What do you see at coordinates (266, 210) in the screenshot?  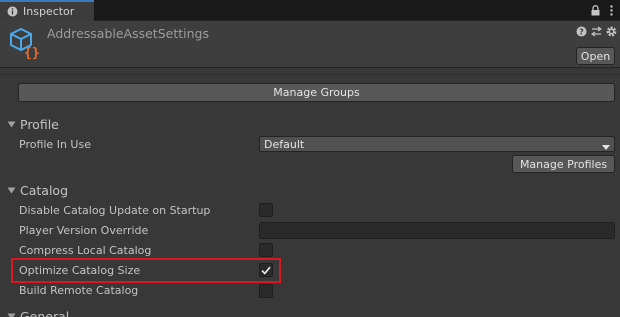 I see `disable-catalog-update-checkbox` at bounding box center [266, 210].